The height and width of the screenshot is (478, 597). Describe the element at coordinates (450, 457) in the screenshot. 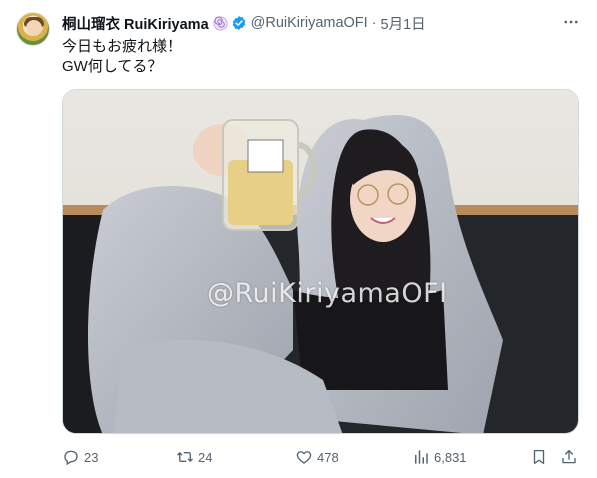

I see `views-count: 6,831` at that location.